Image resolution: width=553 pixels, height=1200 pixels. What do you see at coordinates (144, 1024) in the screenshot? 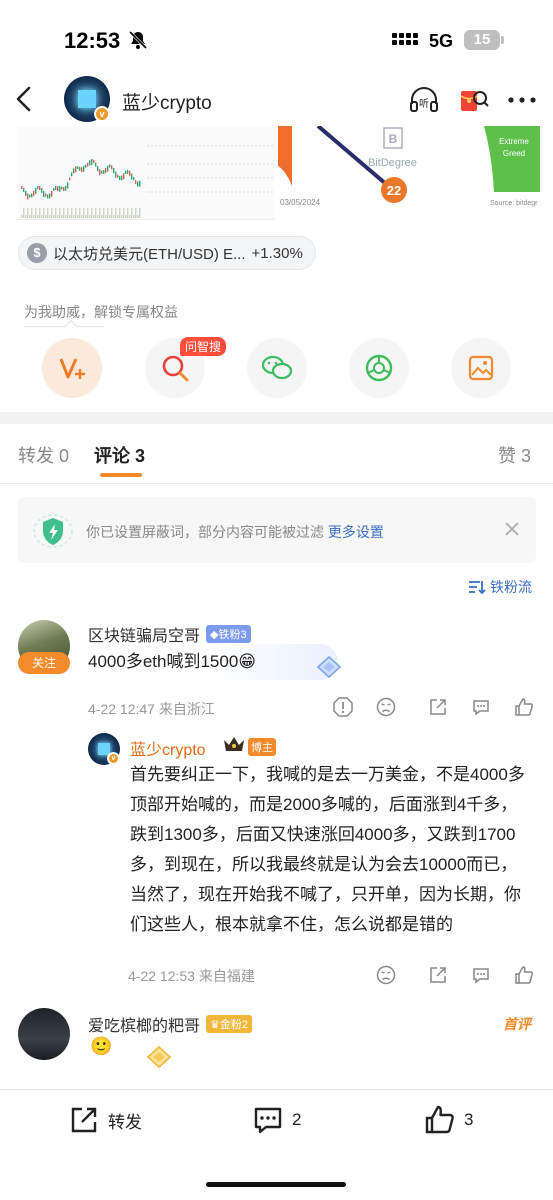
I see `commenter-name: 爱吃槟榔的粑哥` at bounding box center [144, 1024].